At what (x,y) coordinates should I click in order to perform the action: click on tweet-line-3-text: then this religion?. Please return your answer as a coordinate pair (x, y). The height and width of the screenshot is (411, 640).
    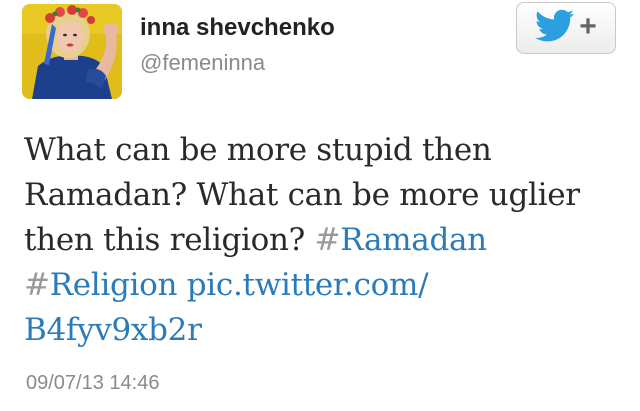
    Looking at the image, I should click on (169, 240).